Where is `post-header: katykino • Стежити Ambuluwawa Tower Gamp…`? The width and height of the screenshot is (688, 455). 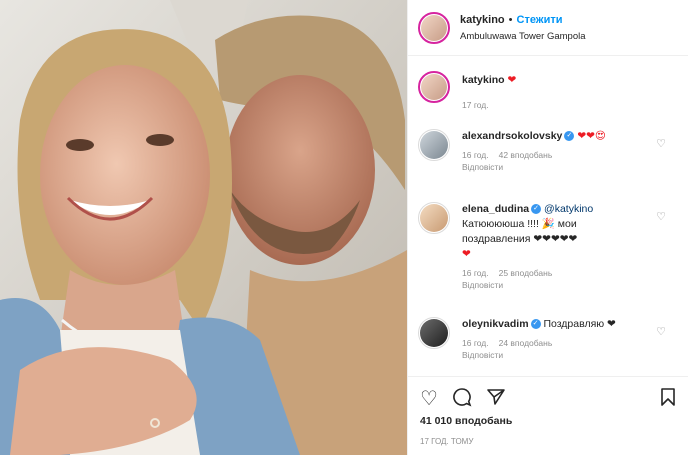 post-header: katykino • Стежити Ambuluwawa Tower Gamp… is located at coordinates (548, 28).